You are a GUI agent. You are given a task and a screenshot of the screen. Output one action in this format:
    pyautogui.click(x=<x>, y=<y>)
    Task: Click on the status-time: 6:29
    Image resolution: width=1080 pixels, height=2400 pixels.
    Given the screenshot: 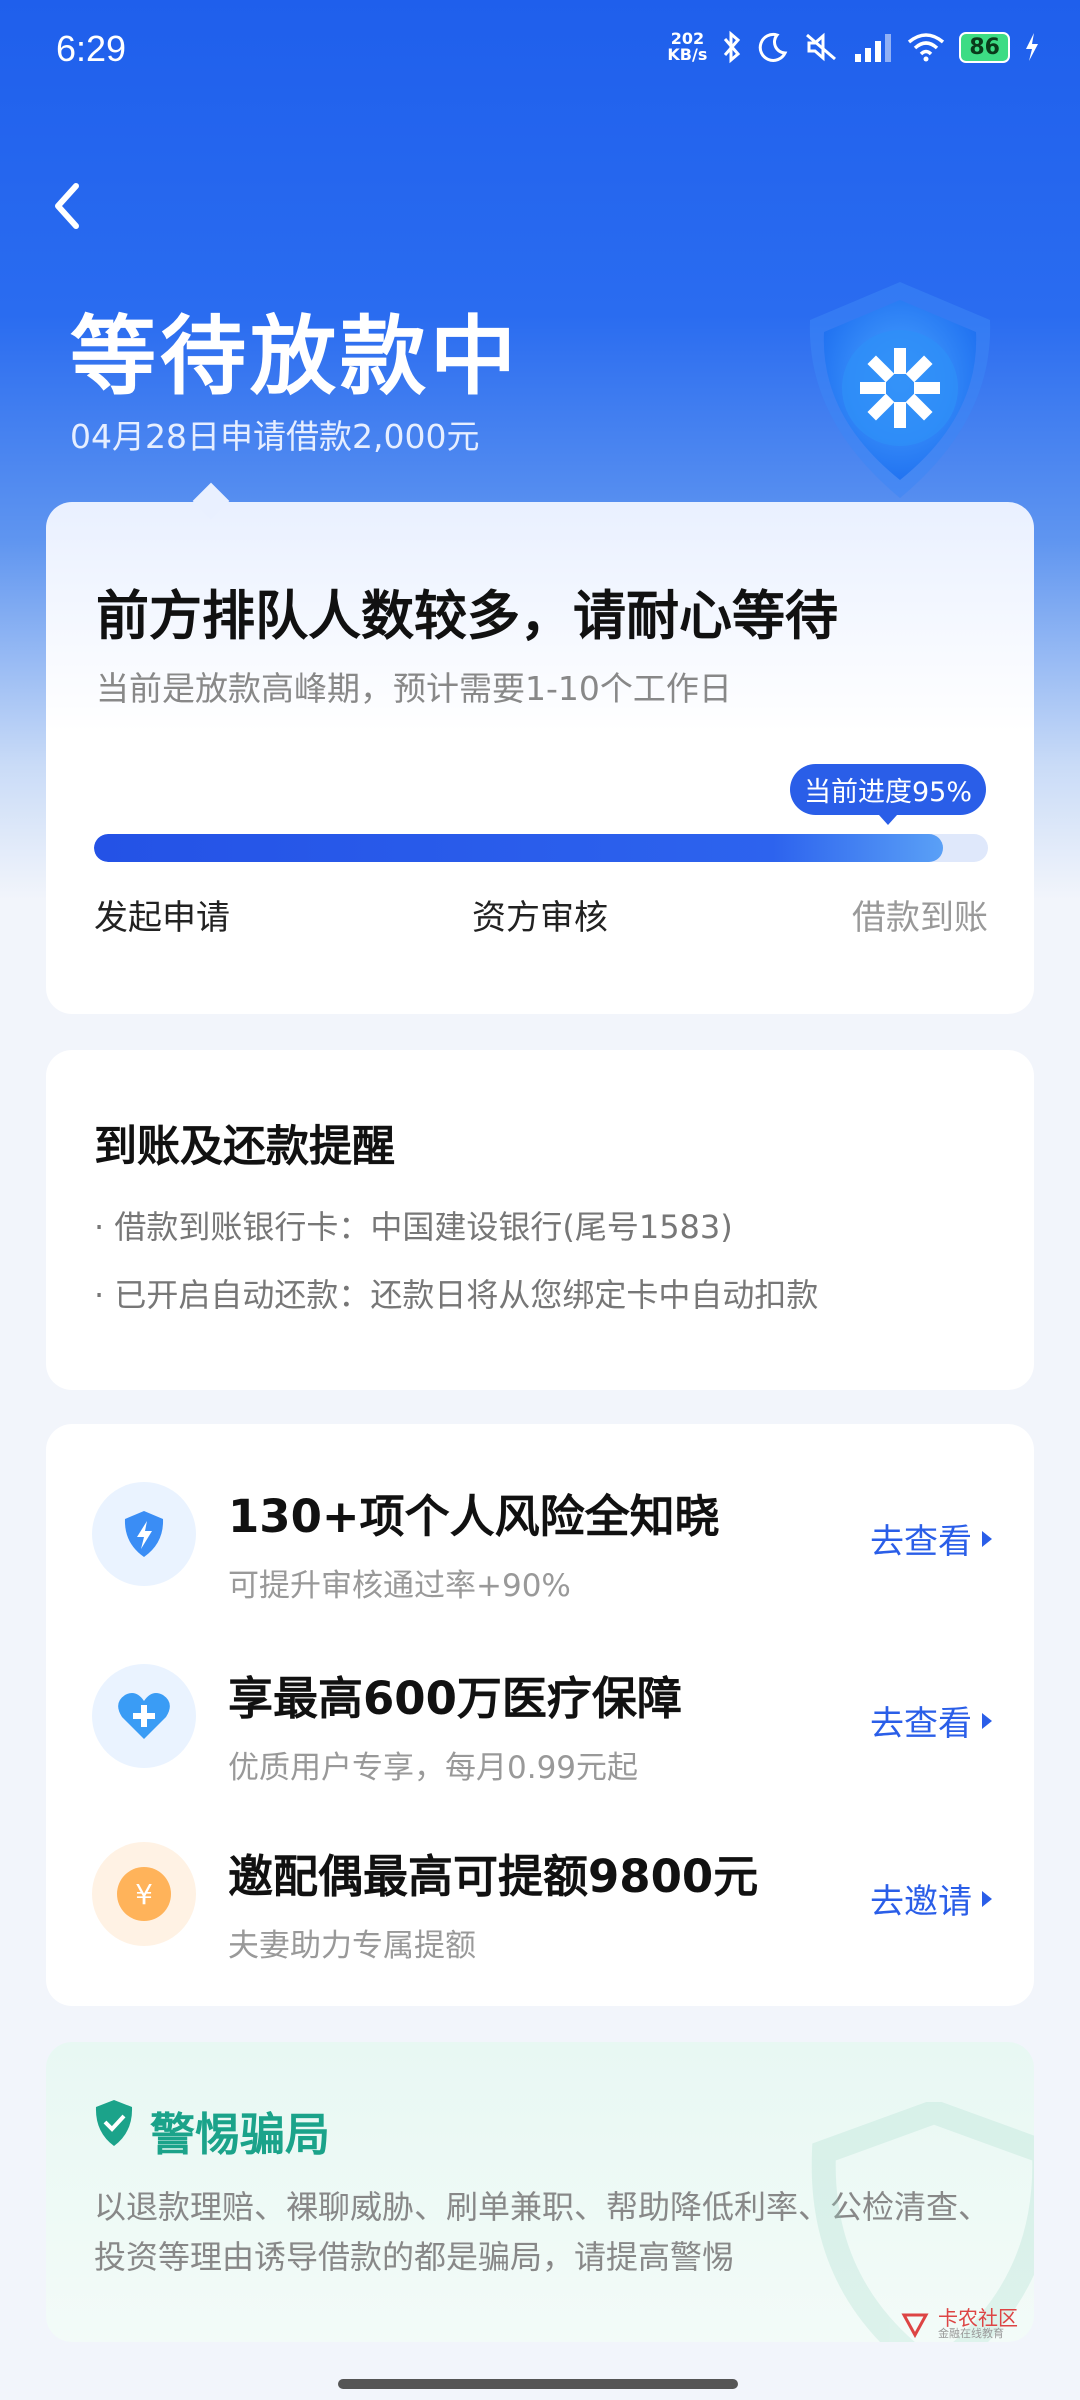 What is the action you would take?
    pyautogui.click(x=91, y=48)
    